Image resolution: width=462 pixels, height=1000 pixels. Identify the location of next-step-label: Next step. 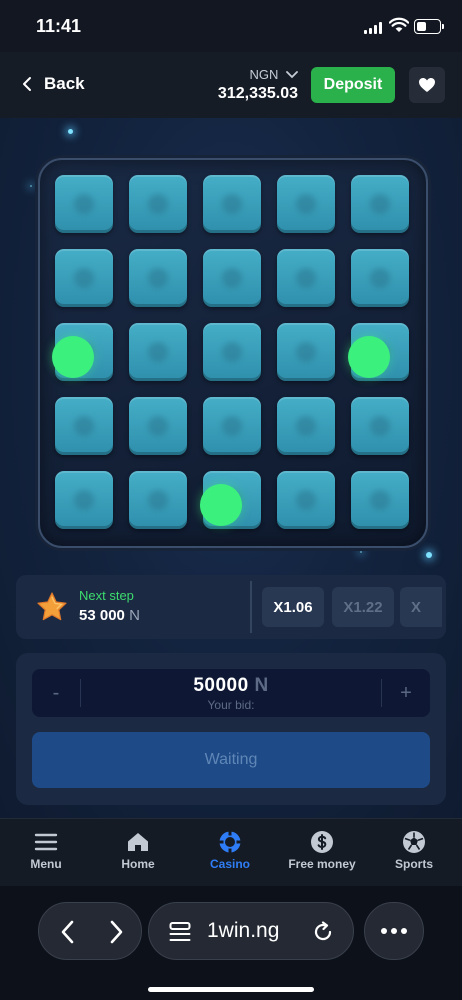
(106, 595).